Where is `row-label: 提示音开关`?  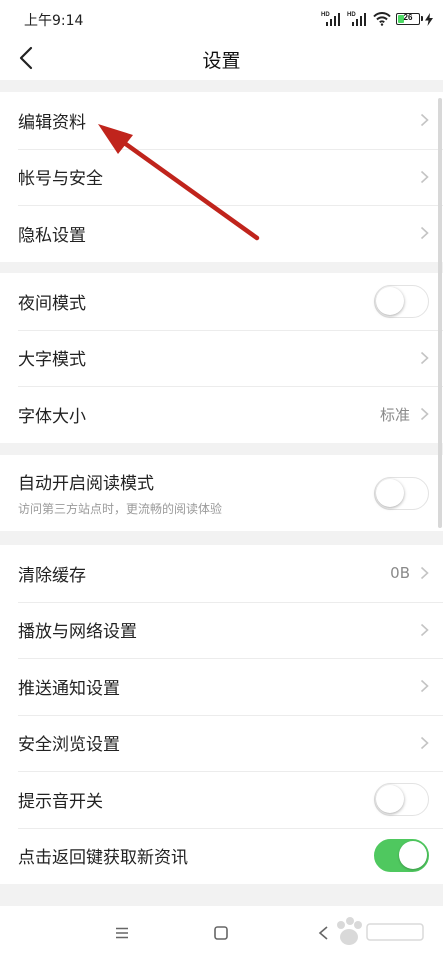 row-label: 提示音开关 is located at coordinates (60, 801).